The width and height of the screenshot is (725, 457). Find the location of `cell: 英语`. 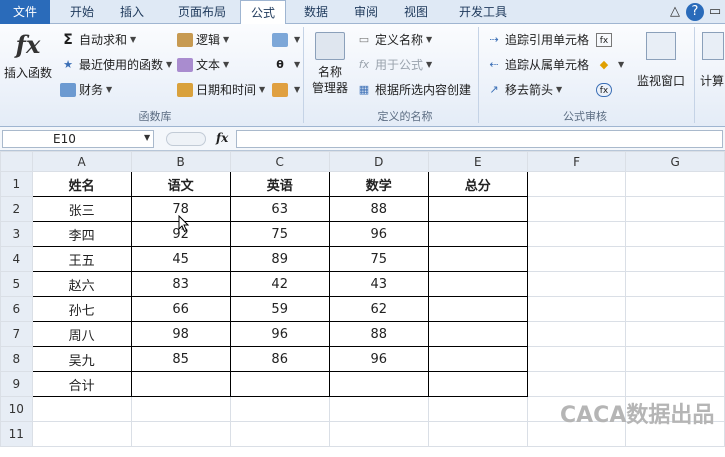

cell: 英语 is located at coordinates (279, 184).